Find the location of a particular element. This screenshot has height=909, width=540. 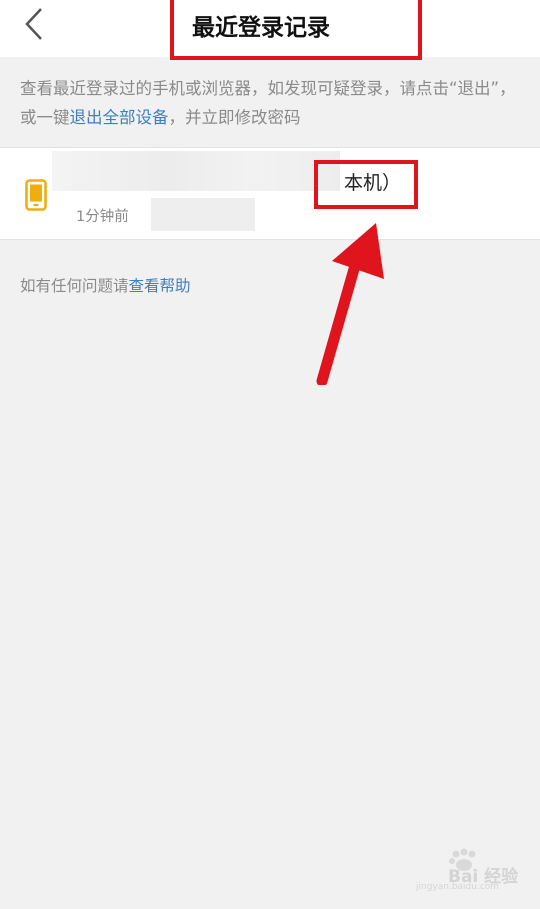

title-highlight-box is located at coordinates (296, 30).